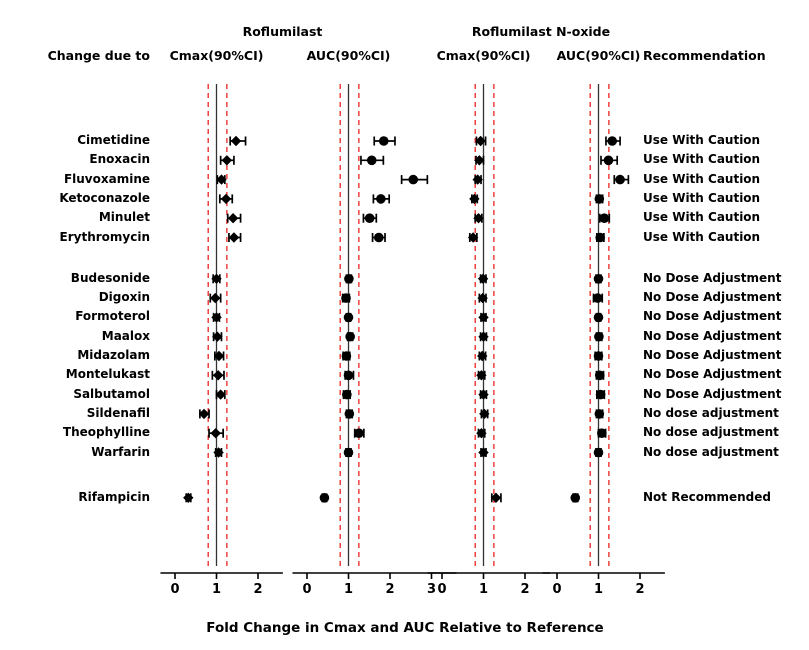  What do you see at coordinates (107, 374) in the screenshot?
I see `row-label-drug: Montelukast` at bounding box center [107, 374].